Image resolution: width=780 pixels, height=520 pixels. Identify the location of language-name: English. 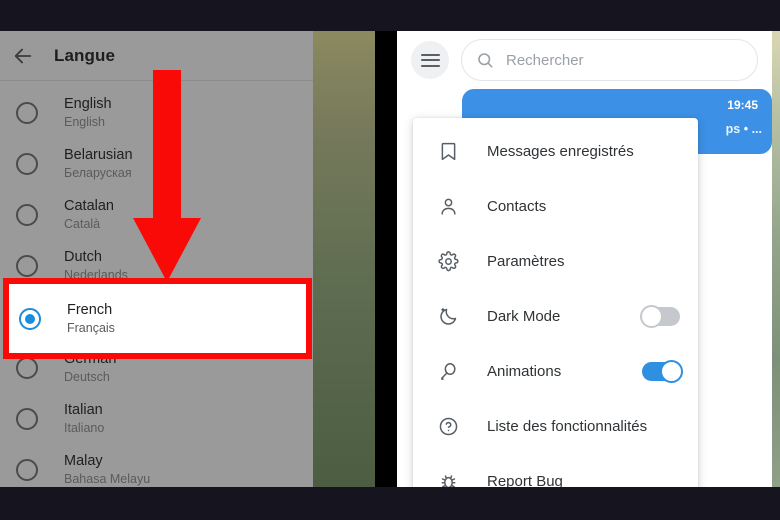
(88, 103).